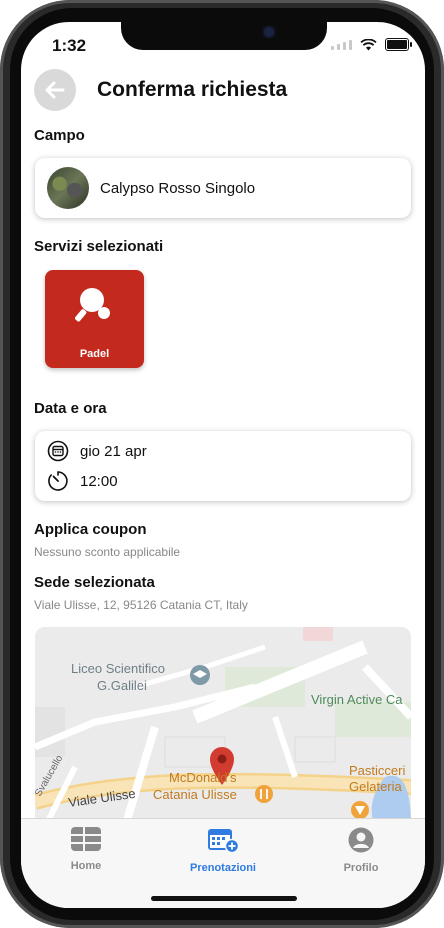 The width and height of the screenshot is (444, 928). Describe the element at coordinates (361, 840) in the screenshot. I see `user-icon` at that location.